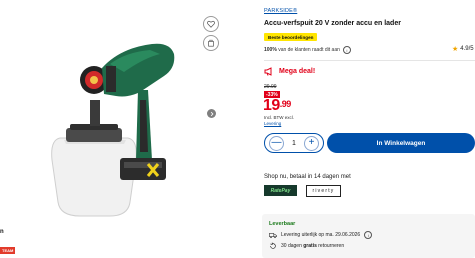 The image size is (475, 258). What do you see at coordinates (332, 23) in the screenshot?
I see `product-title: Accu-verfspuit 20 V zonder accu en lader` at bounding box center [332, 23].